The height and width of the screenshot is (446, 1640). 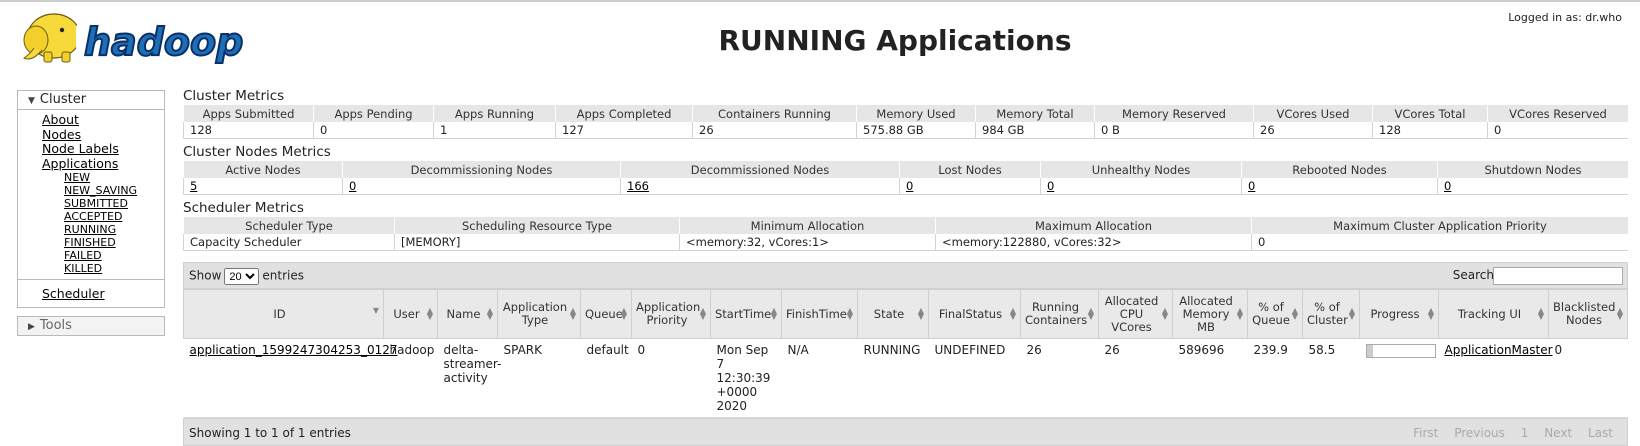 I want to click on column-header-tracking-ui: Tracking UI ▲ ▼, so click(x=1493, y=314).